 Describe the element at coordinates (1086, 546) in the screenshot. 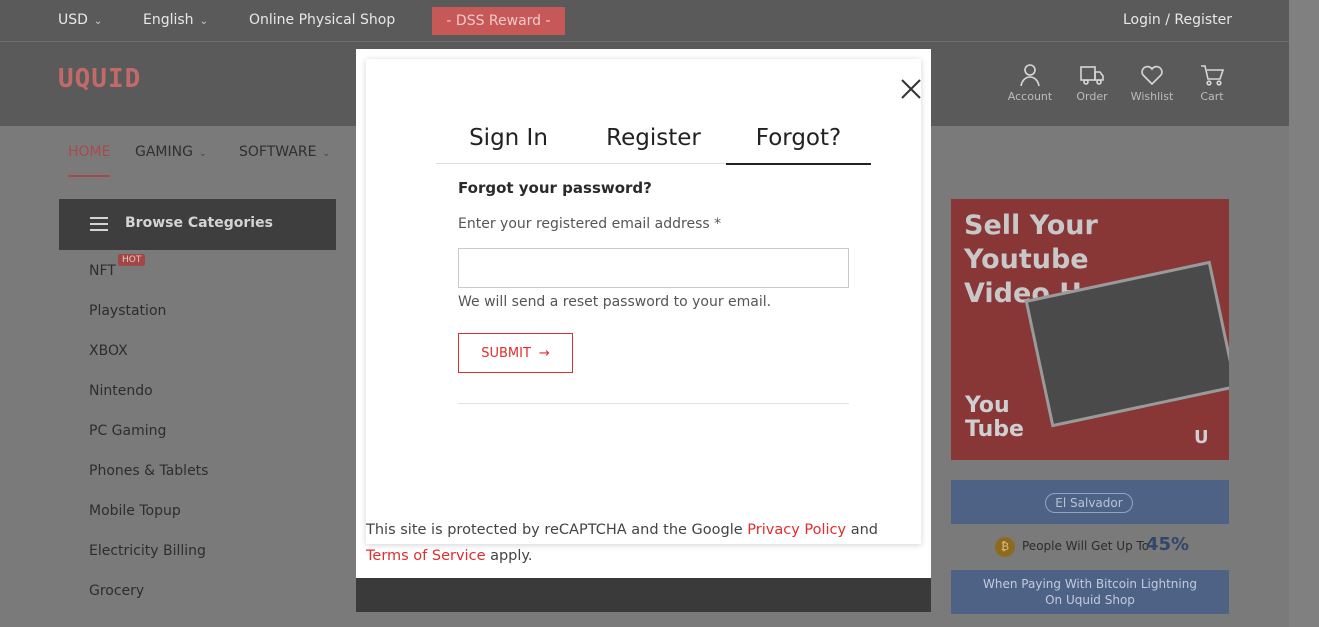

I see `promo-text: People Will Get Up To` at that location.